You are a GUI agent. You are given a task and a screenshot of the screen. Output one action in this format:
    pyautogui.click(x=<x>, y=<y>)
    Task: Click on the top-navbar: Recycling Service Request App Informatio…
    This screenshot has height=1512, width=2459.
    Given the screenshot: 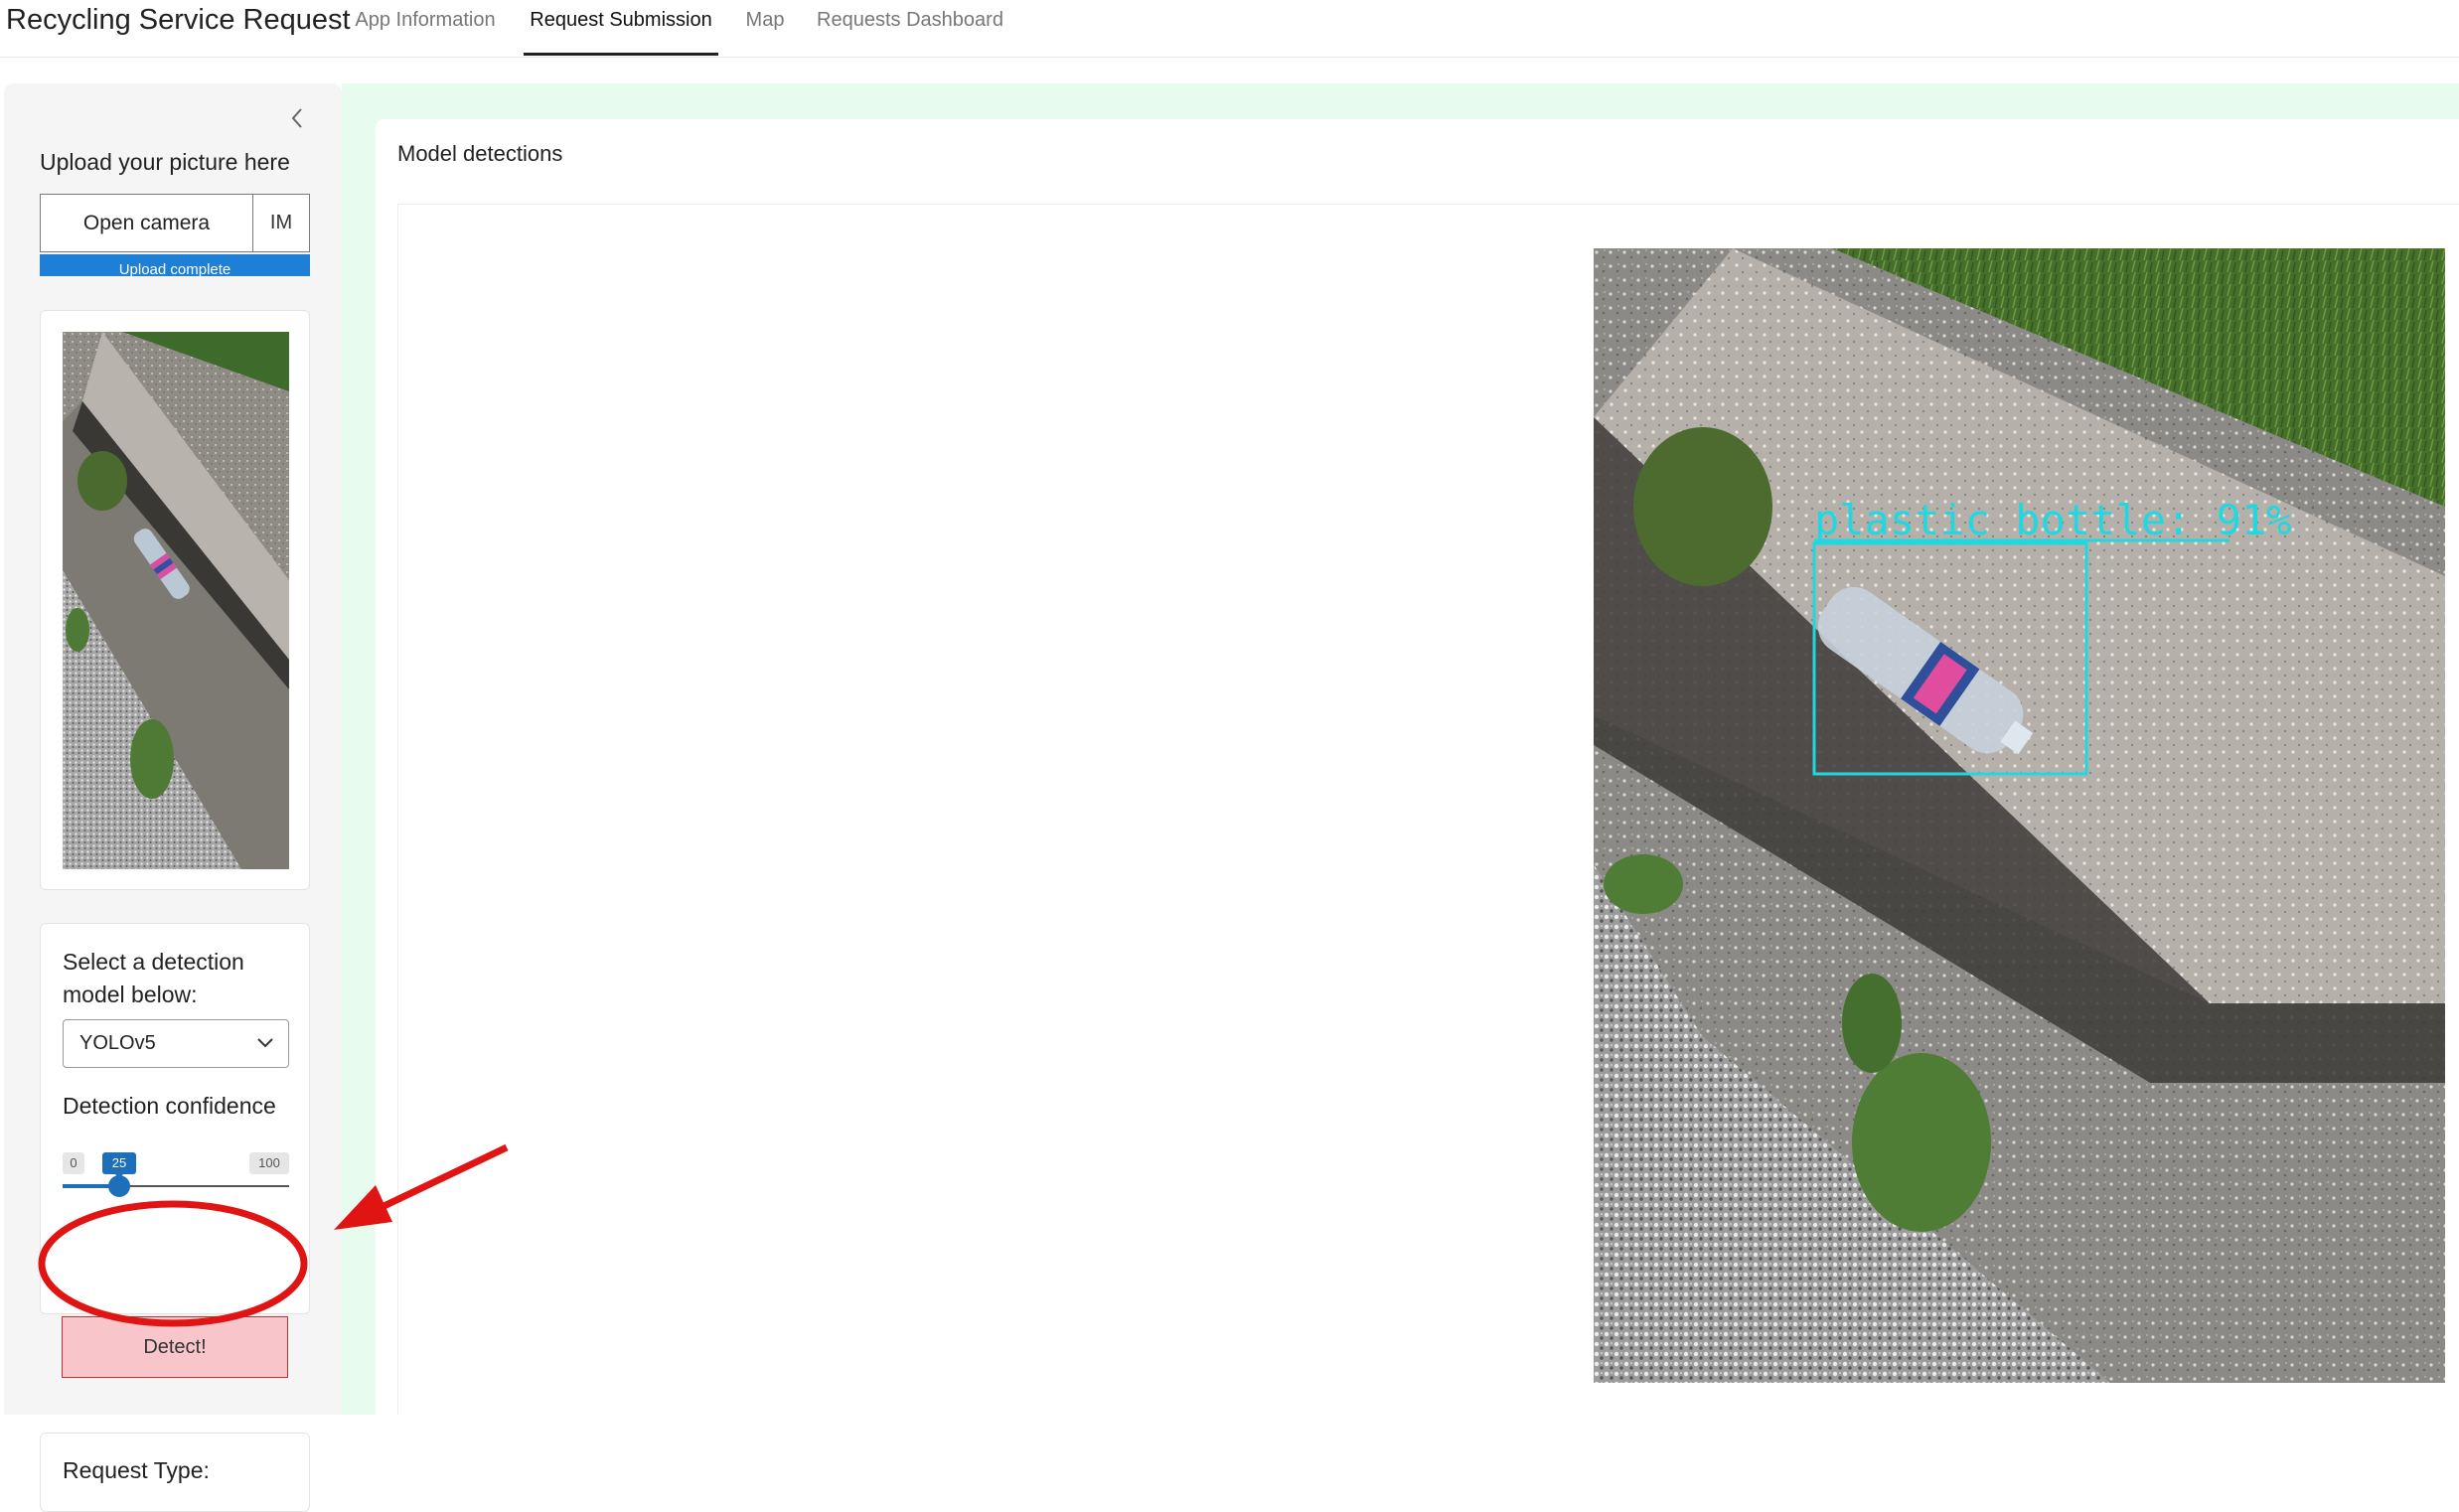 What is the action you would take?
    pyautogui.click(x=1229, y=29)
    